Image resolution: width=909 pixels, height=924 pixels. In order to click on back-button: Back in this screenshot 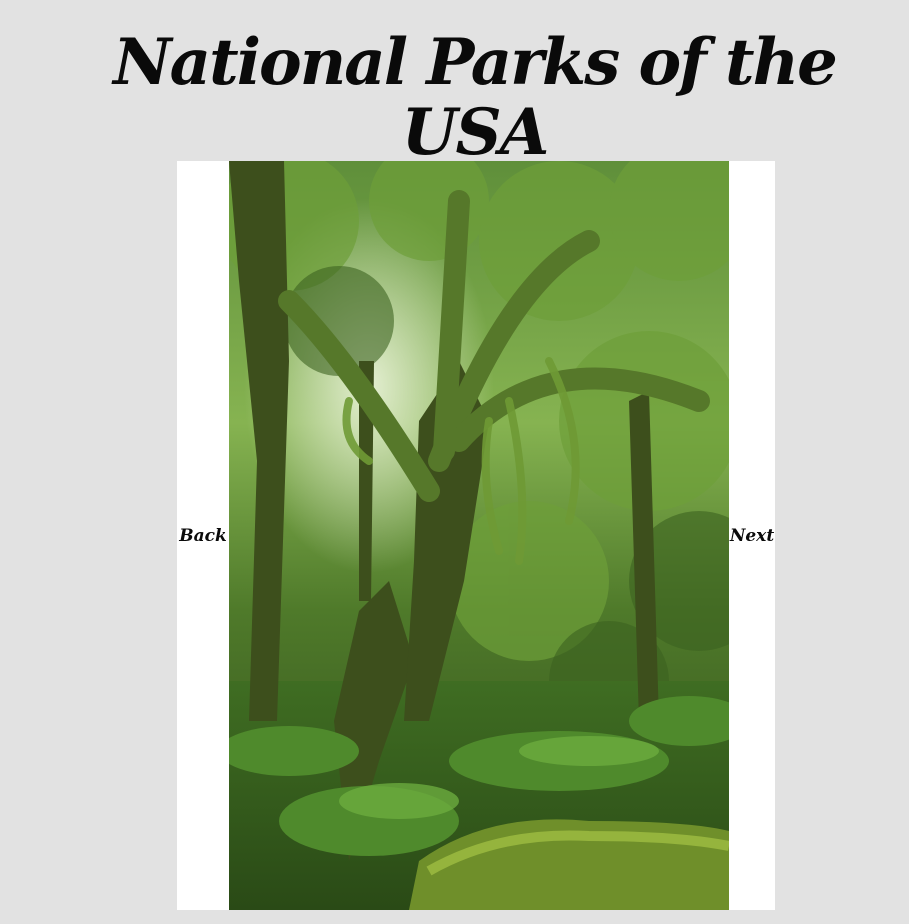, I will do `click(203, 535)`.